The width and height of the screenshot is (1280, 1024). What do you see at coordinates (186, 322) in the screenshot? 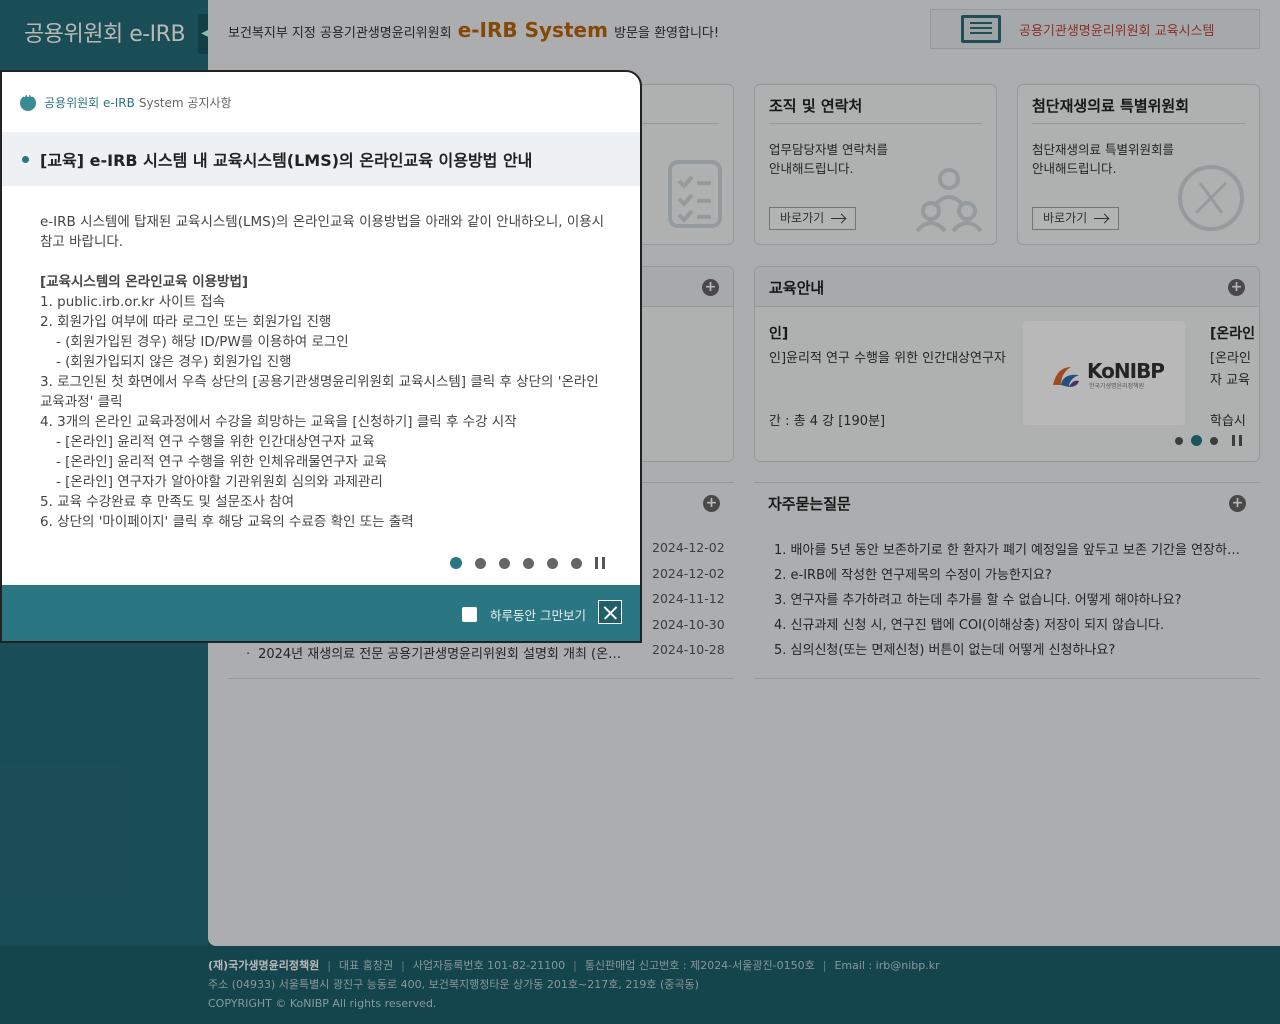
I see `notice-line: 2. 회원가입 여부에 따라 로그인 또는 회원가입 진행` at bounding box center [186, 322].